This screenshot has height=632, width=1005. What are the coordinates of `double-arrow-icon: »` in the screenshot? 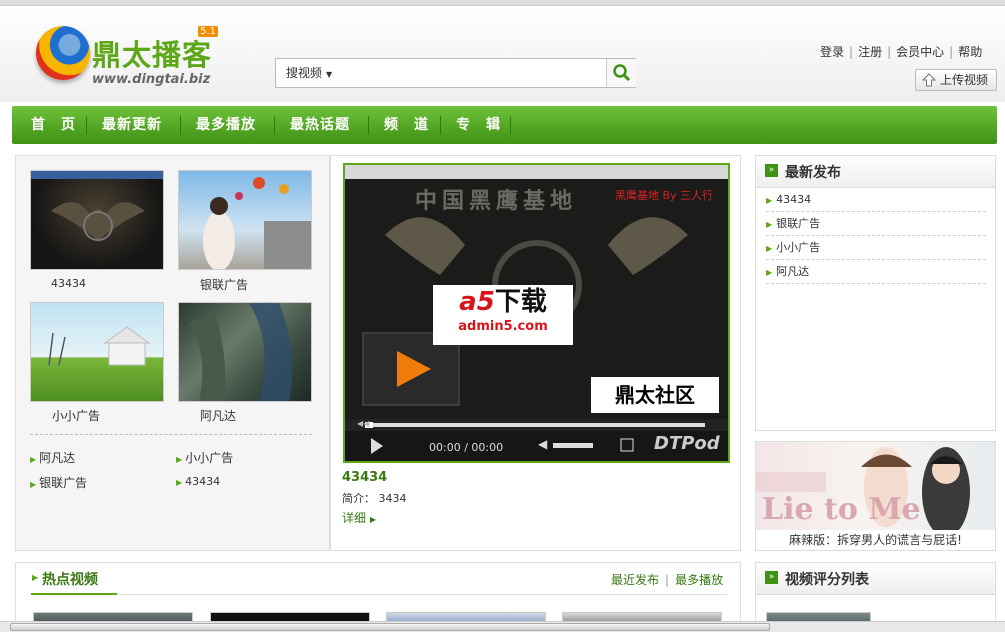 It's located at (771, 170).